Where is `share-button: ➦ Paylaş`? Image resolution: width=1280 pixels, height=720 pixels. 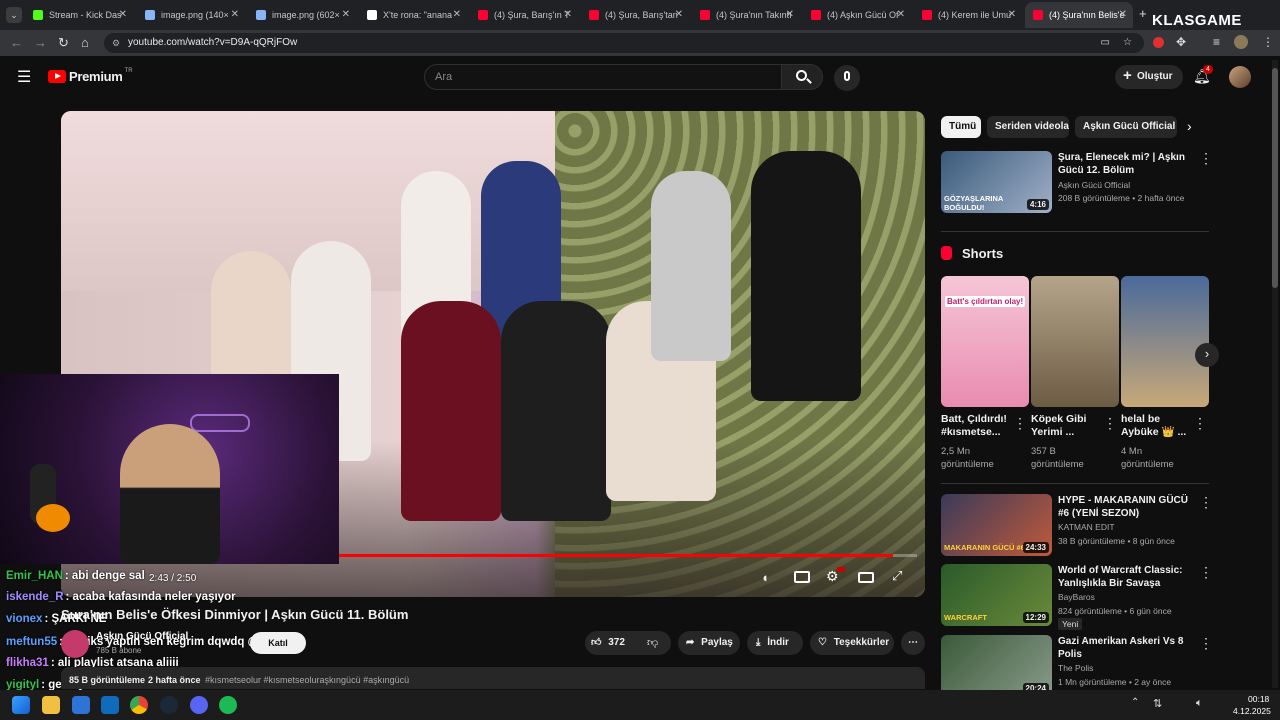 share-button: ➦ Paylaş is located at coordinates (709, 643).